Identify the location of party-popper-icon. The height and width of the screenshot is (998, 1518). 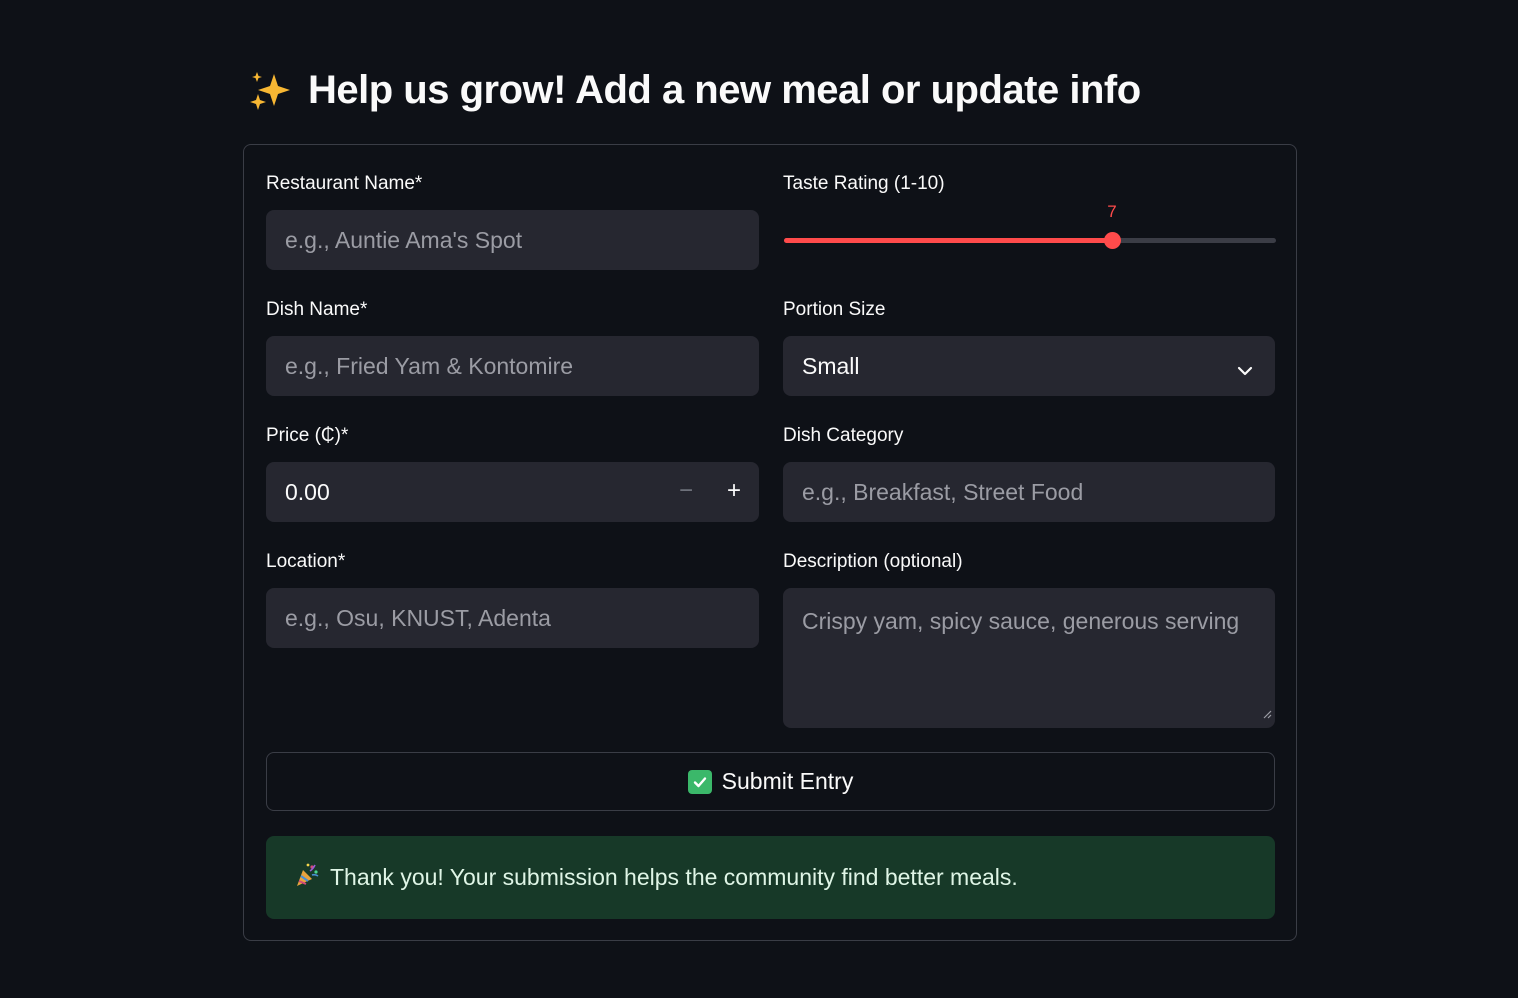
(307, 878).